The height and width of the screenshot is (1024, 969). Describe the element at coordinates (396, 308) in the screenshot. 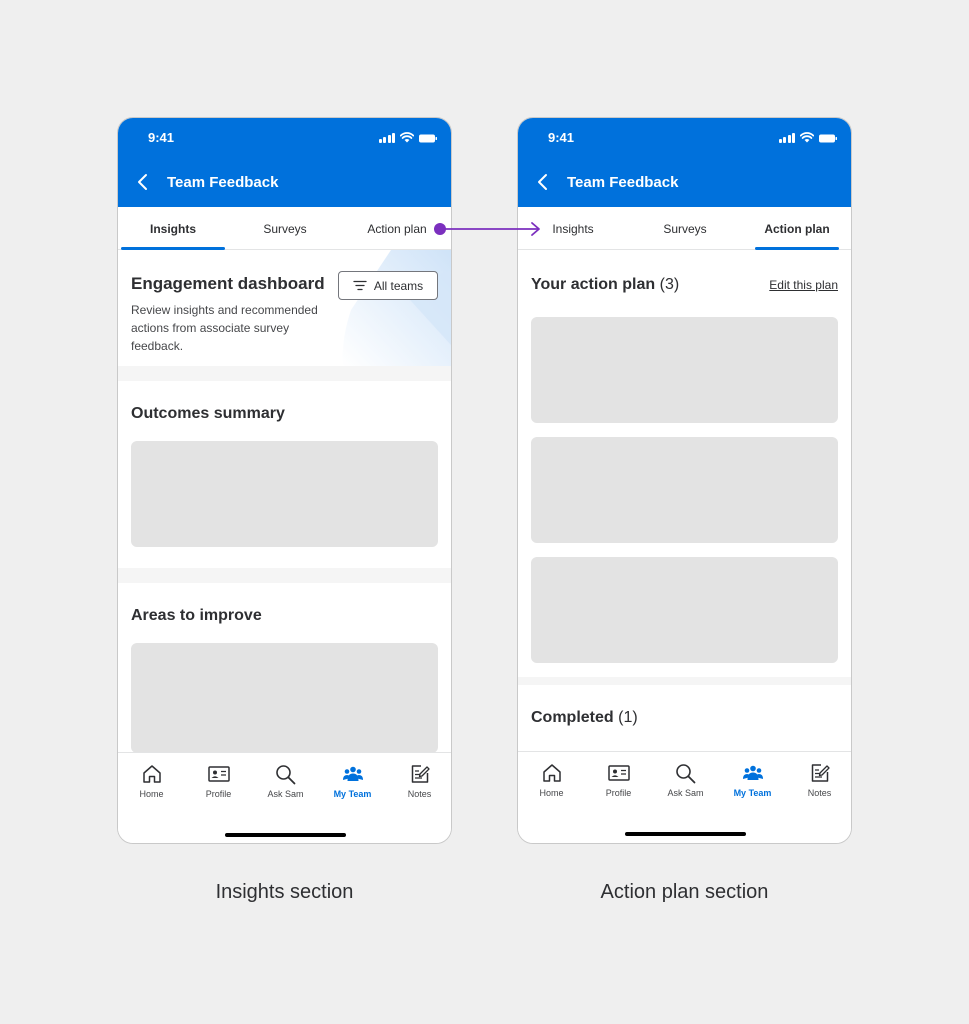

I see `dashboard-decoration` at that location.